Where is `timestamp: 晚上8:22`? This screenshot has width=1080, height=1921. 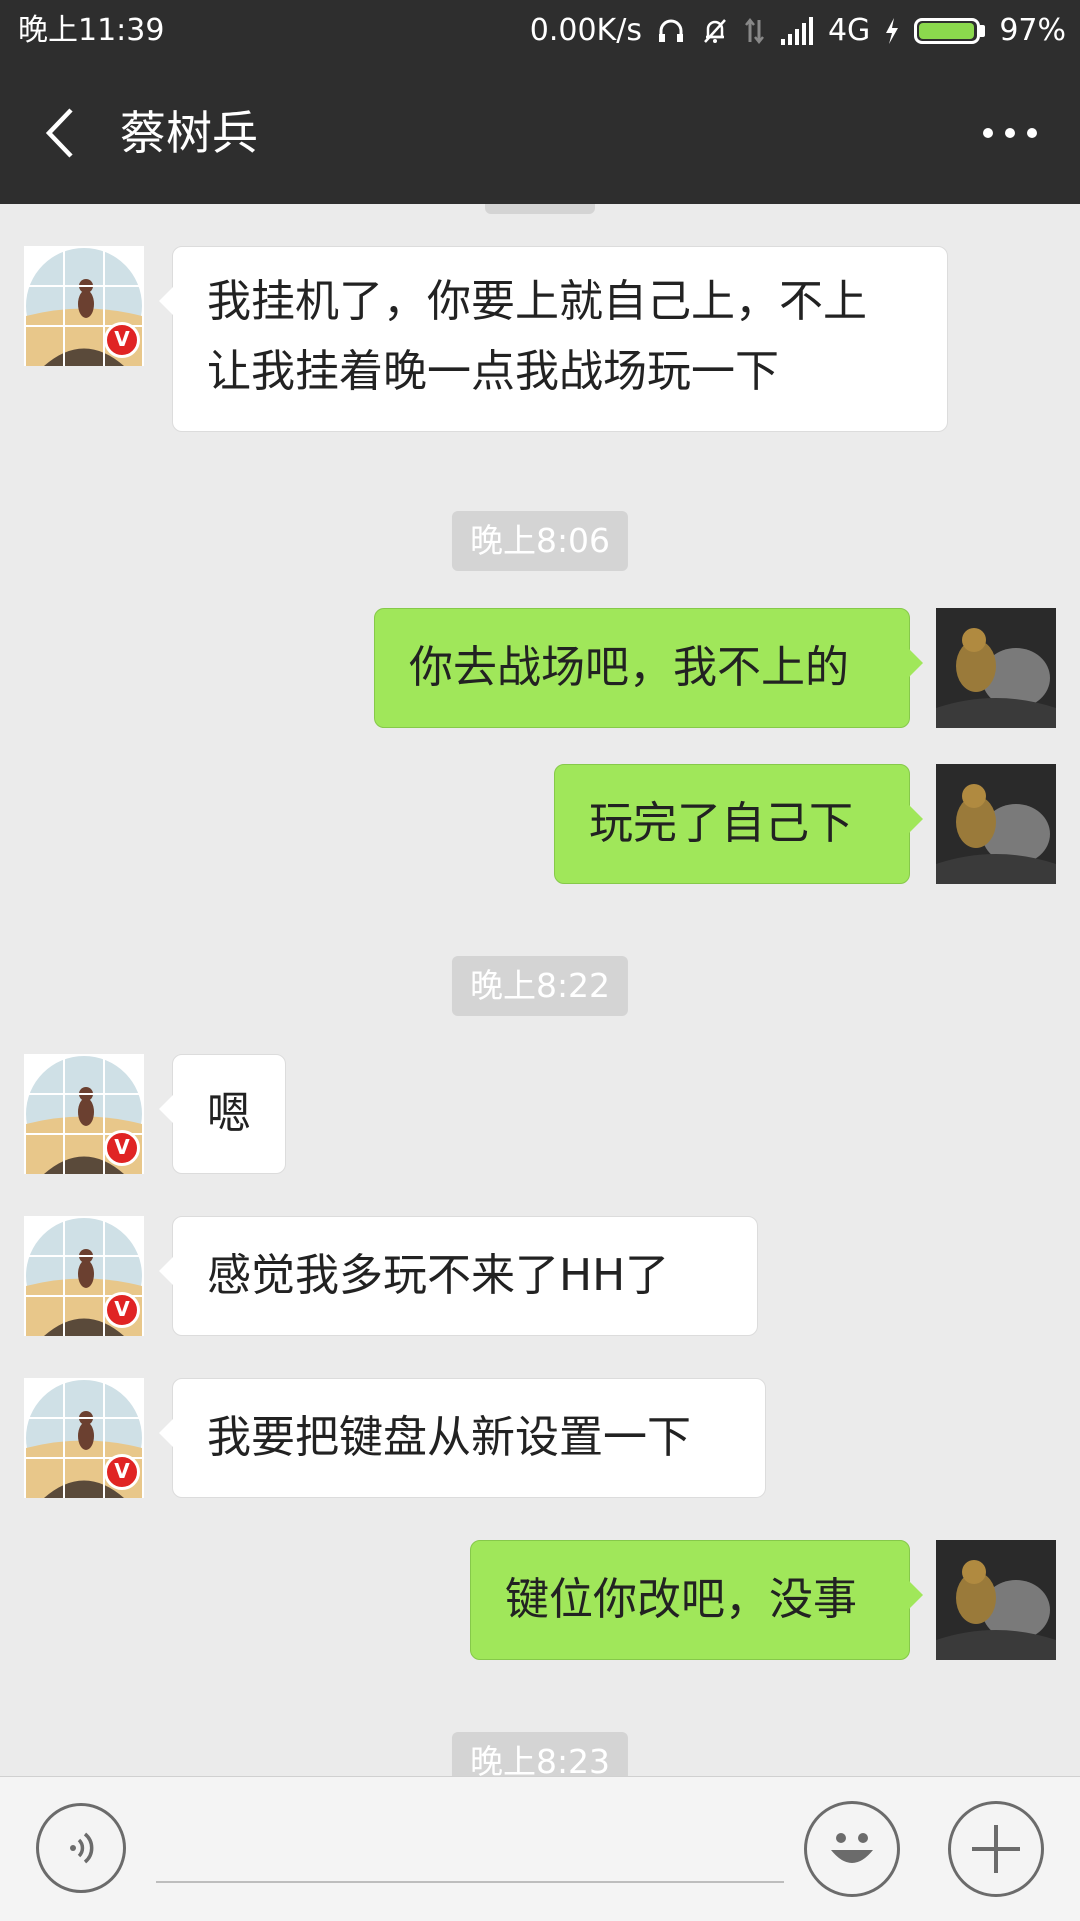 timestamp: 晚上8:22 is located at coordinates (540, 986).